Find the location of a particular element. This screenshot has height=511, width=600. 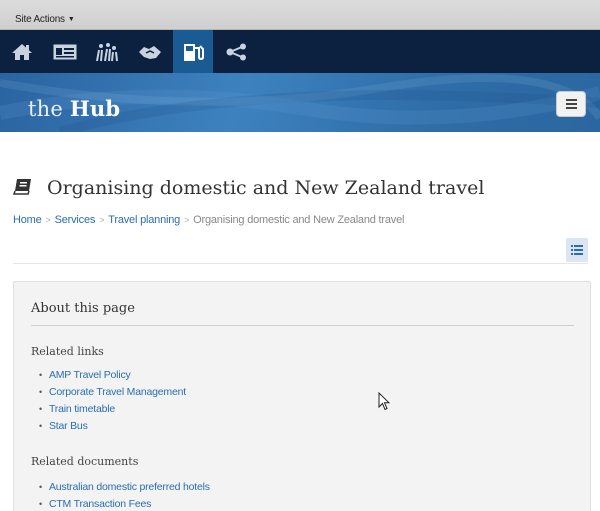

mouse-cursor-icon is located at coordinates (384, 401).